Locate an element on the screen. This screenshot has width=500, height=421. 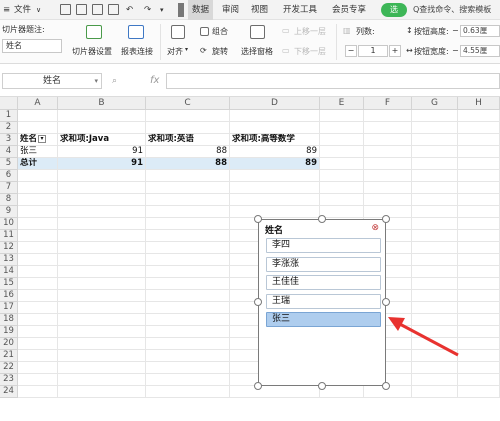
row-header-1: 1 is located at coordinates (9, 116).